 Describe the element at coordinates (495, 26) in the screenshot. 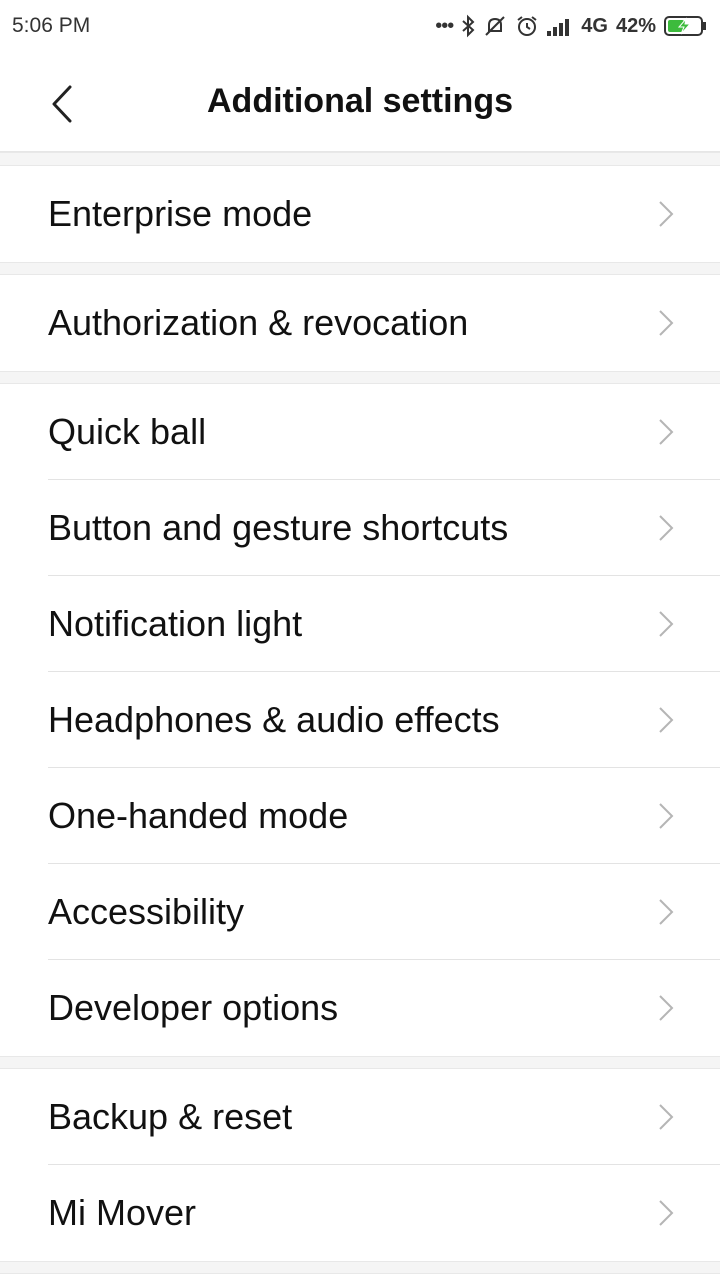

I see `mute-icon` at that location.